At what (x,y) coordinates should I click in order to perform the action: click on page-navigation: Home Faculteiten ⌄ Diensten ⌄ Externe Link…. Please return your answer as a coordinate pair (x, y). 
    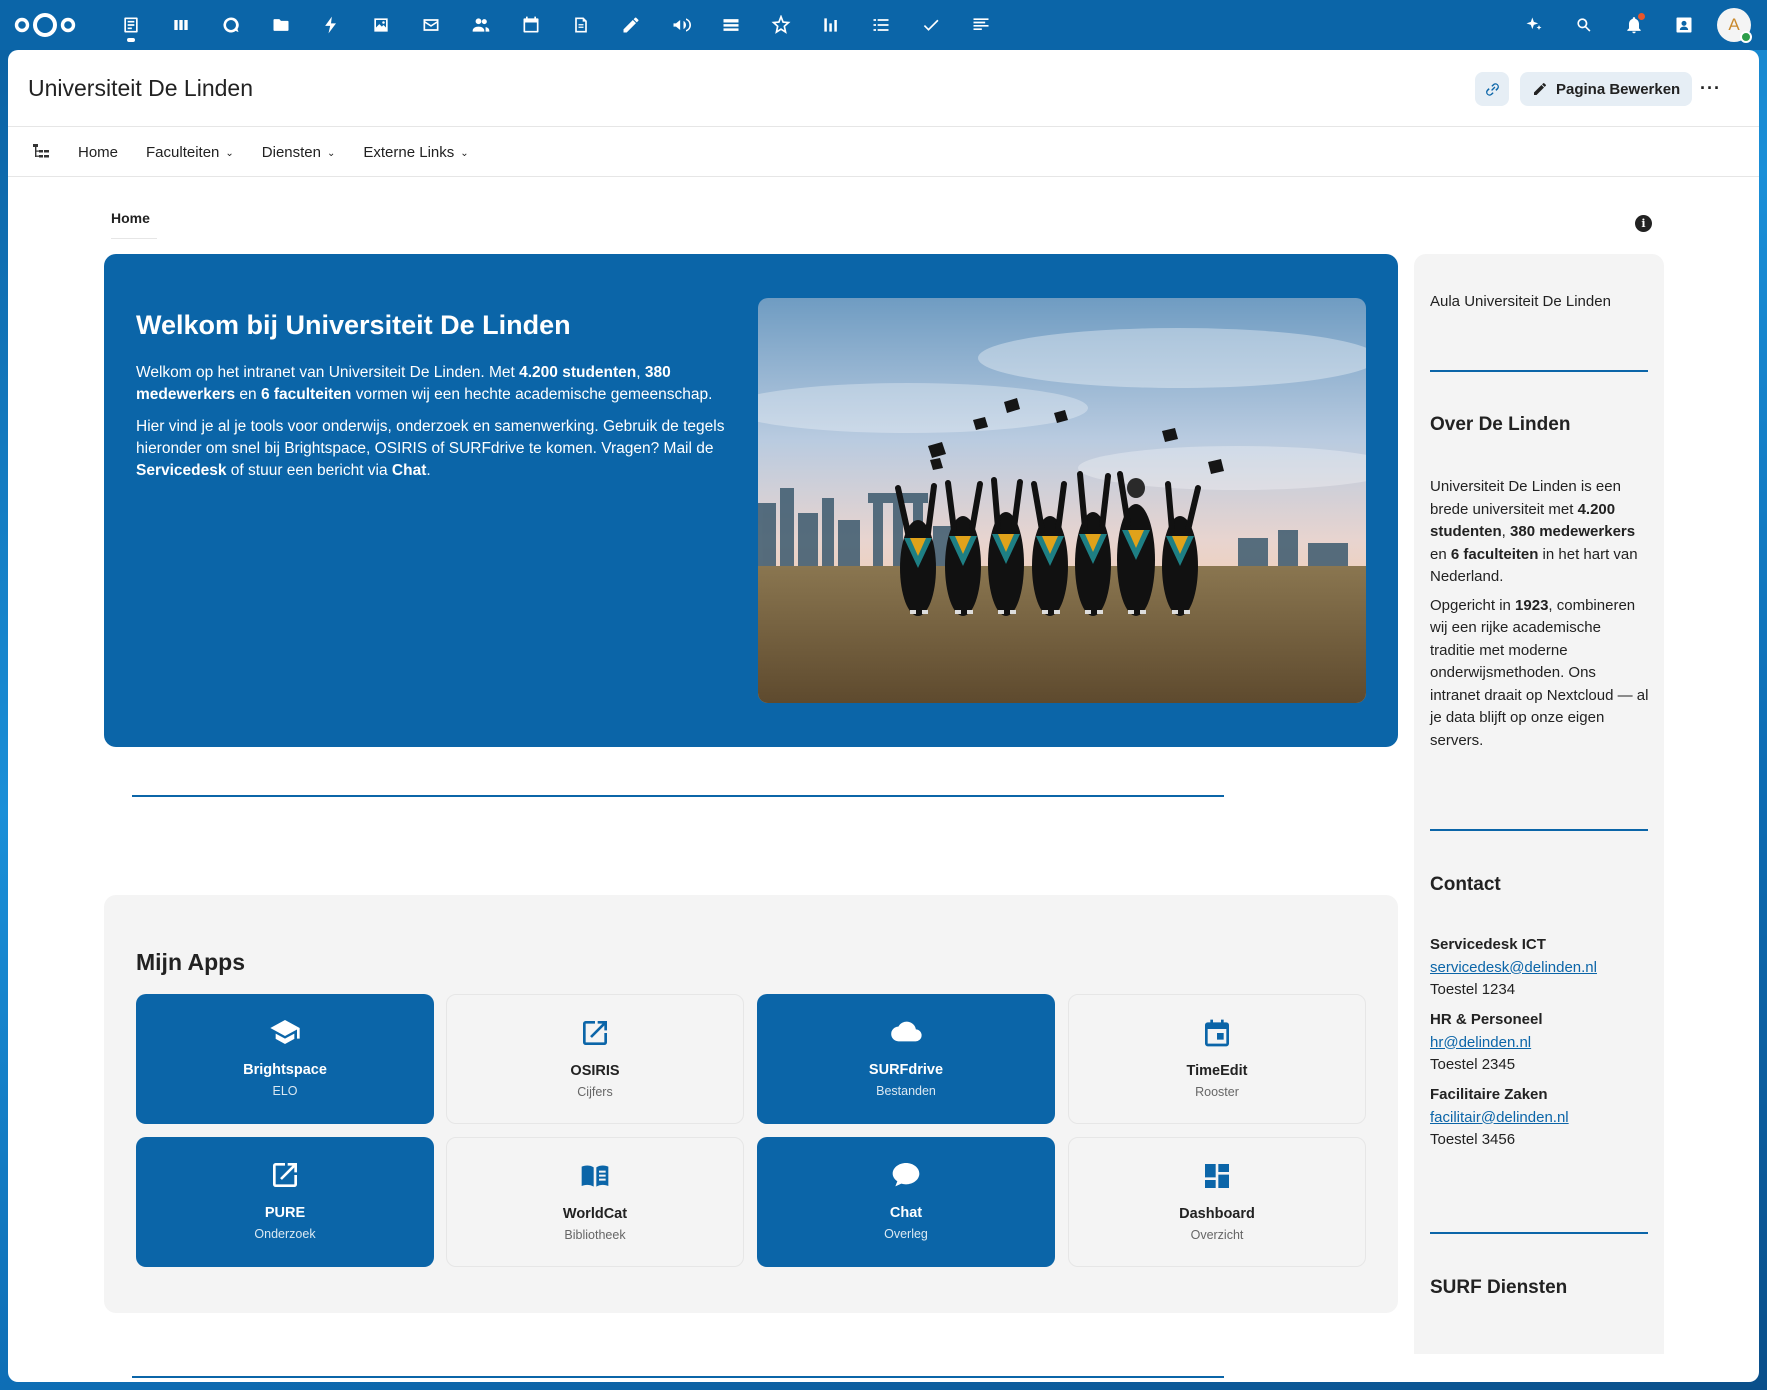
    Looking at the image, I should click on (883, 152).